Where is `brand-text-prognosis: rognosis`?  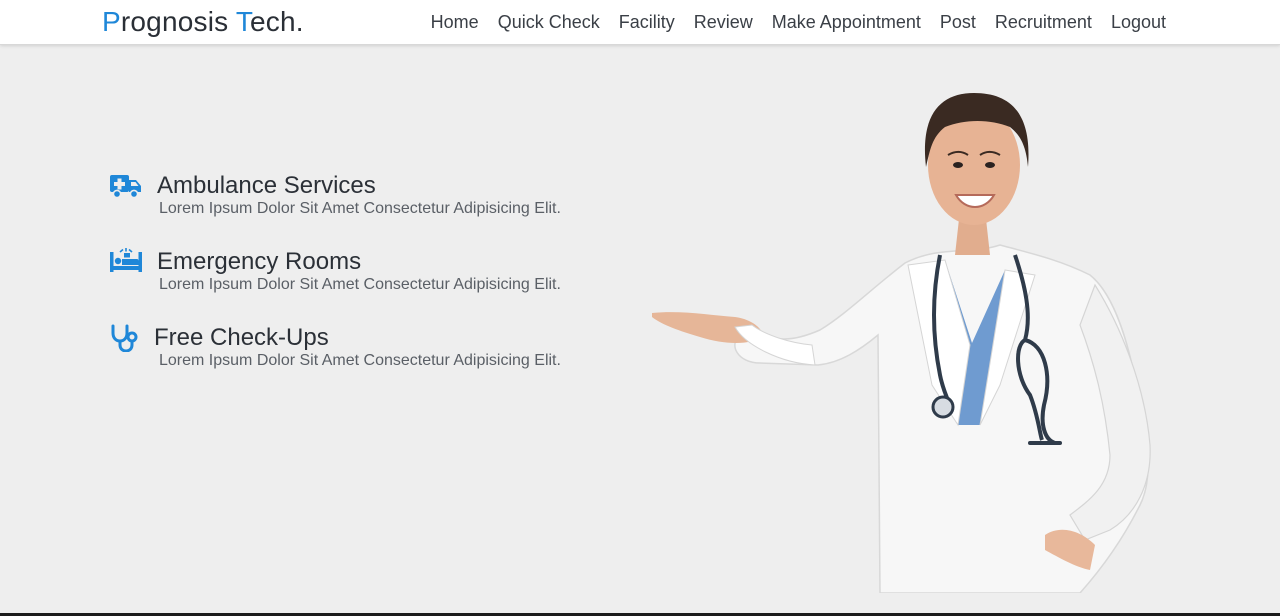
brand-text-prognosis: rognosis is located at coordinates (178, 21).